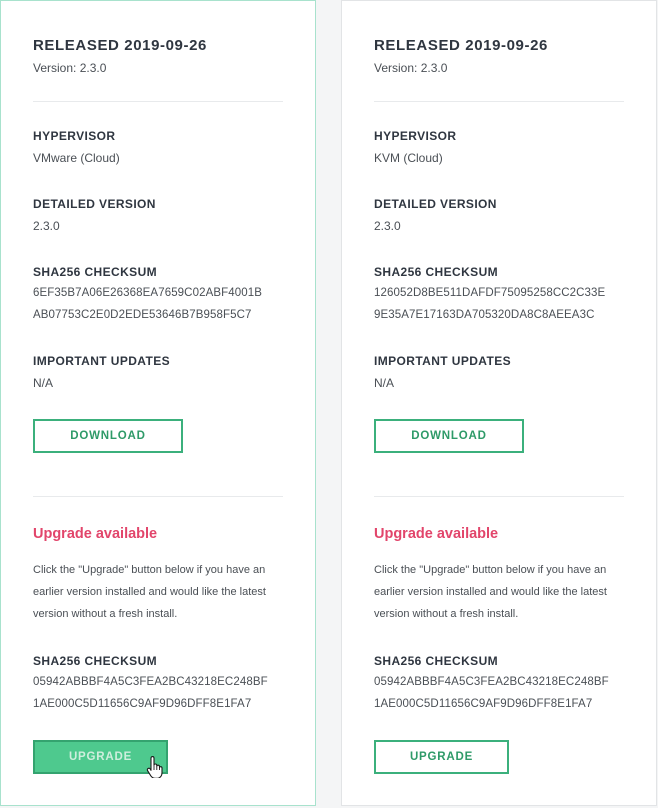 The width and height of the screenshot is (658, 808). I want to click on upgrade-button: UPGRADE, so click(441, 757).